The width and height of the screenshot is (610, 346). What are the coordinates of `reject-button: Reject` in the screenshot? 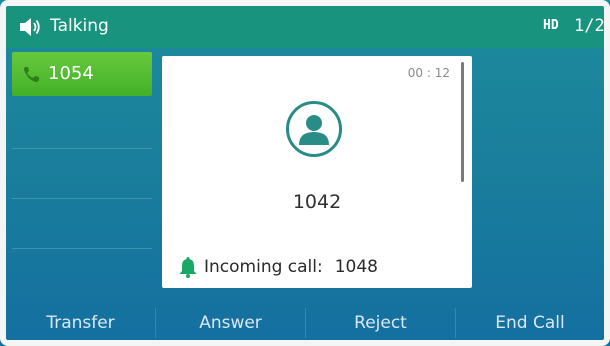 It's located at (380, 323).